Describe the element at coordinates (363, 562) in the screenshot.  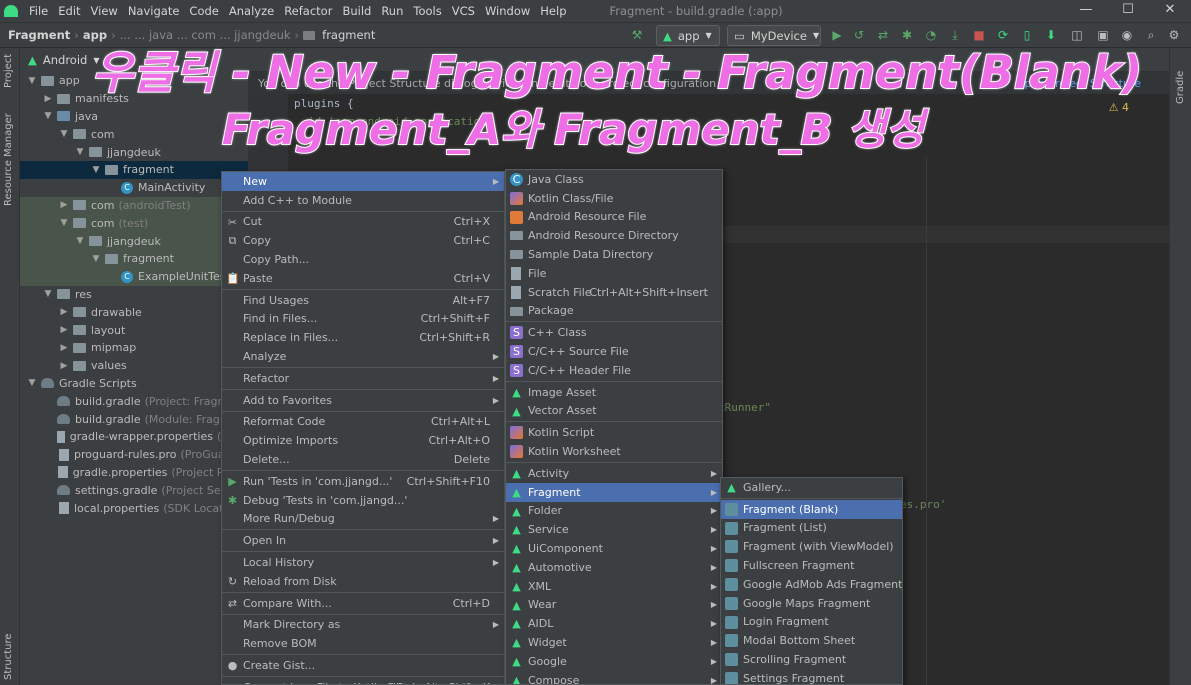
I see `menu-item-local-history: Local History ▶` at that location.